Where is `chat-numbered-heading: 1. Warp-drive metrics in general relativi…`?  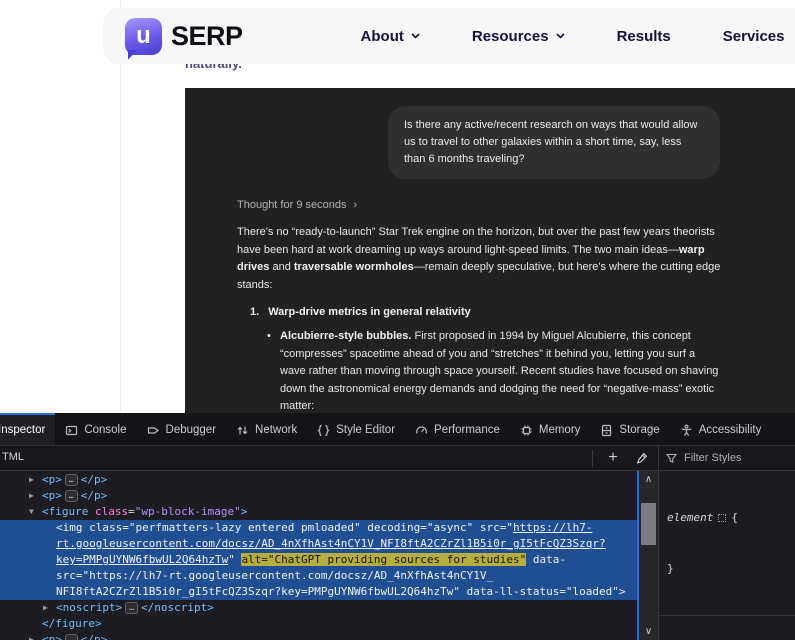 chat-numbered-heading: 1. Warp-drive metrics in general relativi… is located at coordinates (360, 312).